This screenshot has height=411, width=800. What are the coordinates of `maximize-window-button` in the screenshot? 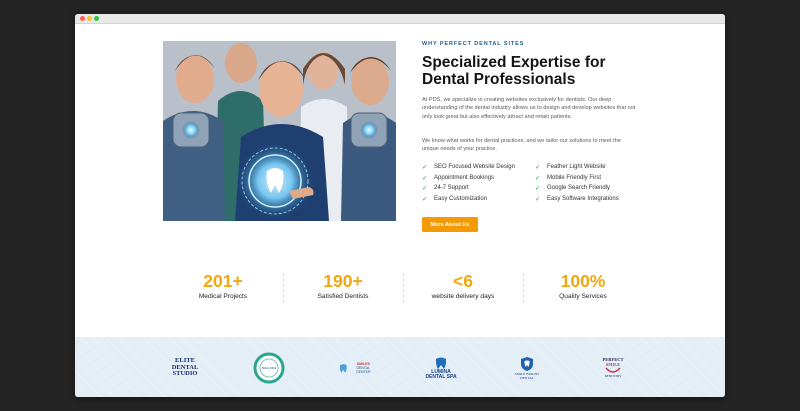 It's located at (96, 18).